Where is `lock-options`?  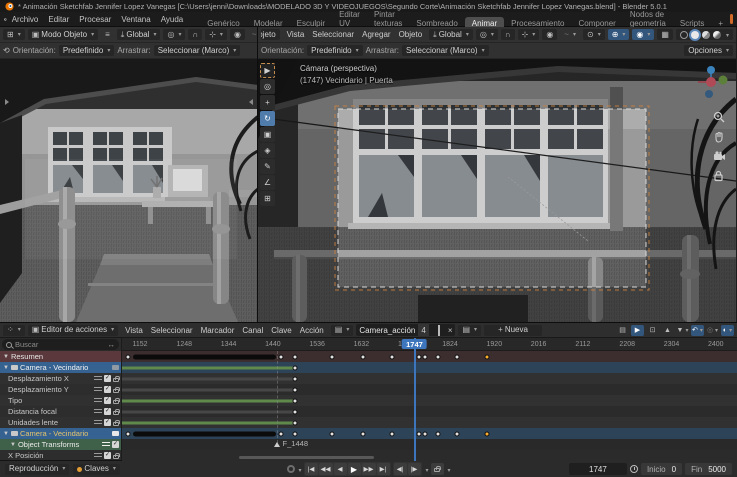
lock-options is located at coordinates (448, 469).